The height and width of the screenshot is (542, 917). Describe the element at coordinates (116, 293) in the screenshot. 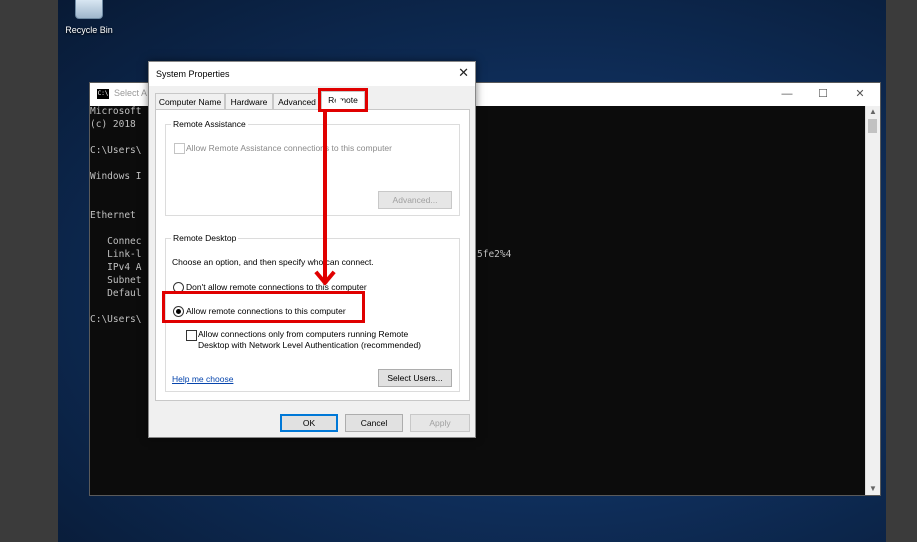

I see `cmd-line: Defaul` at that location.